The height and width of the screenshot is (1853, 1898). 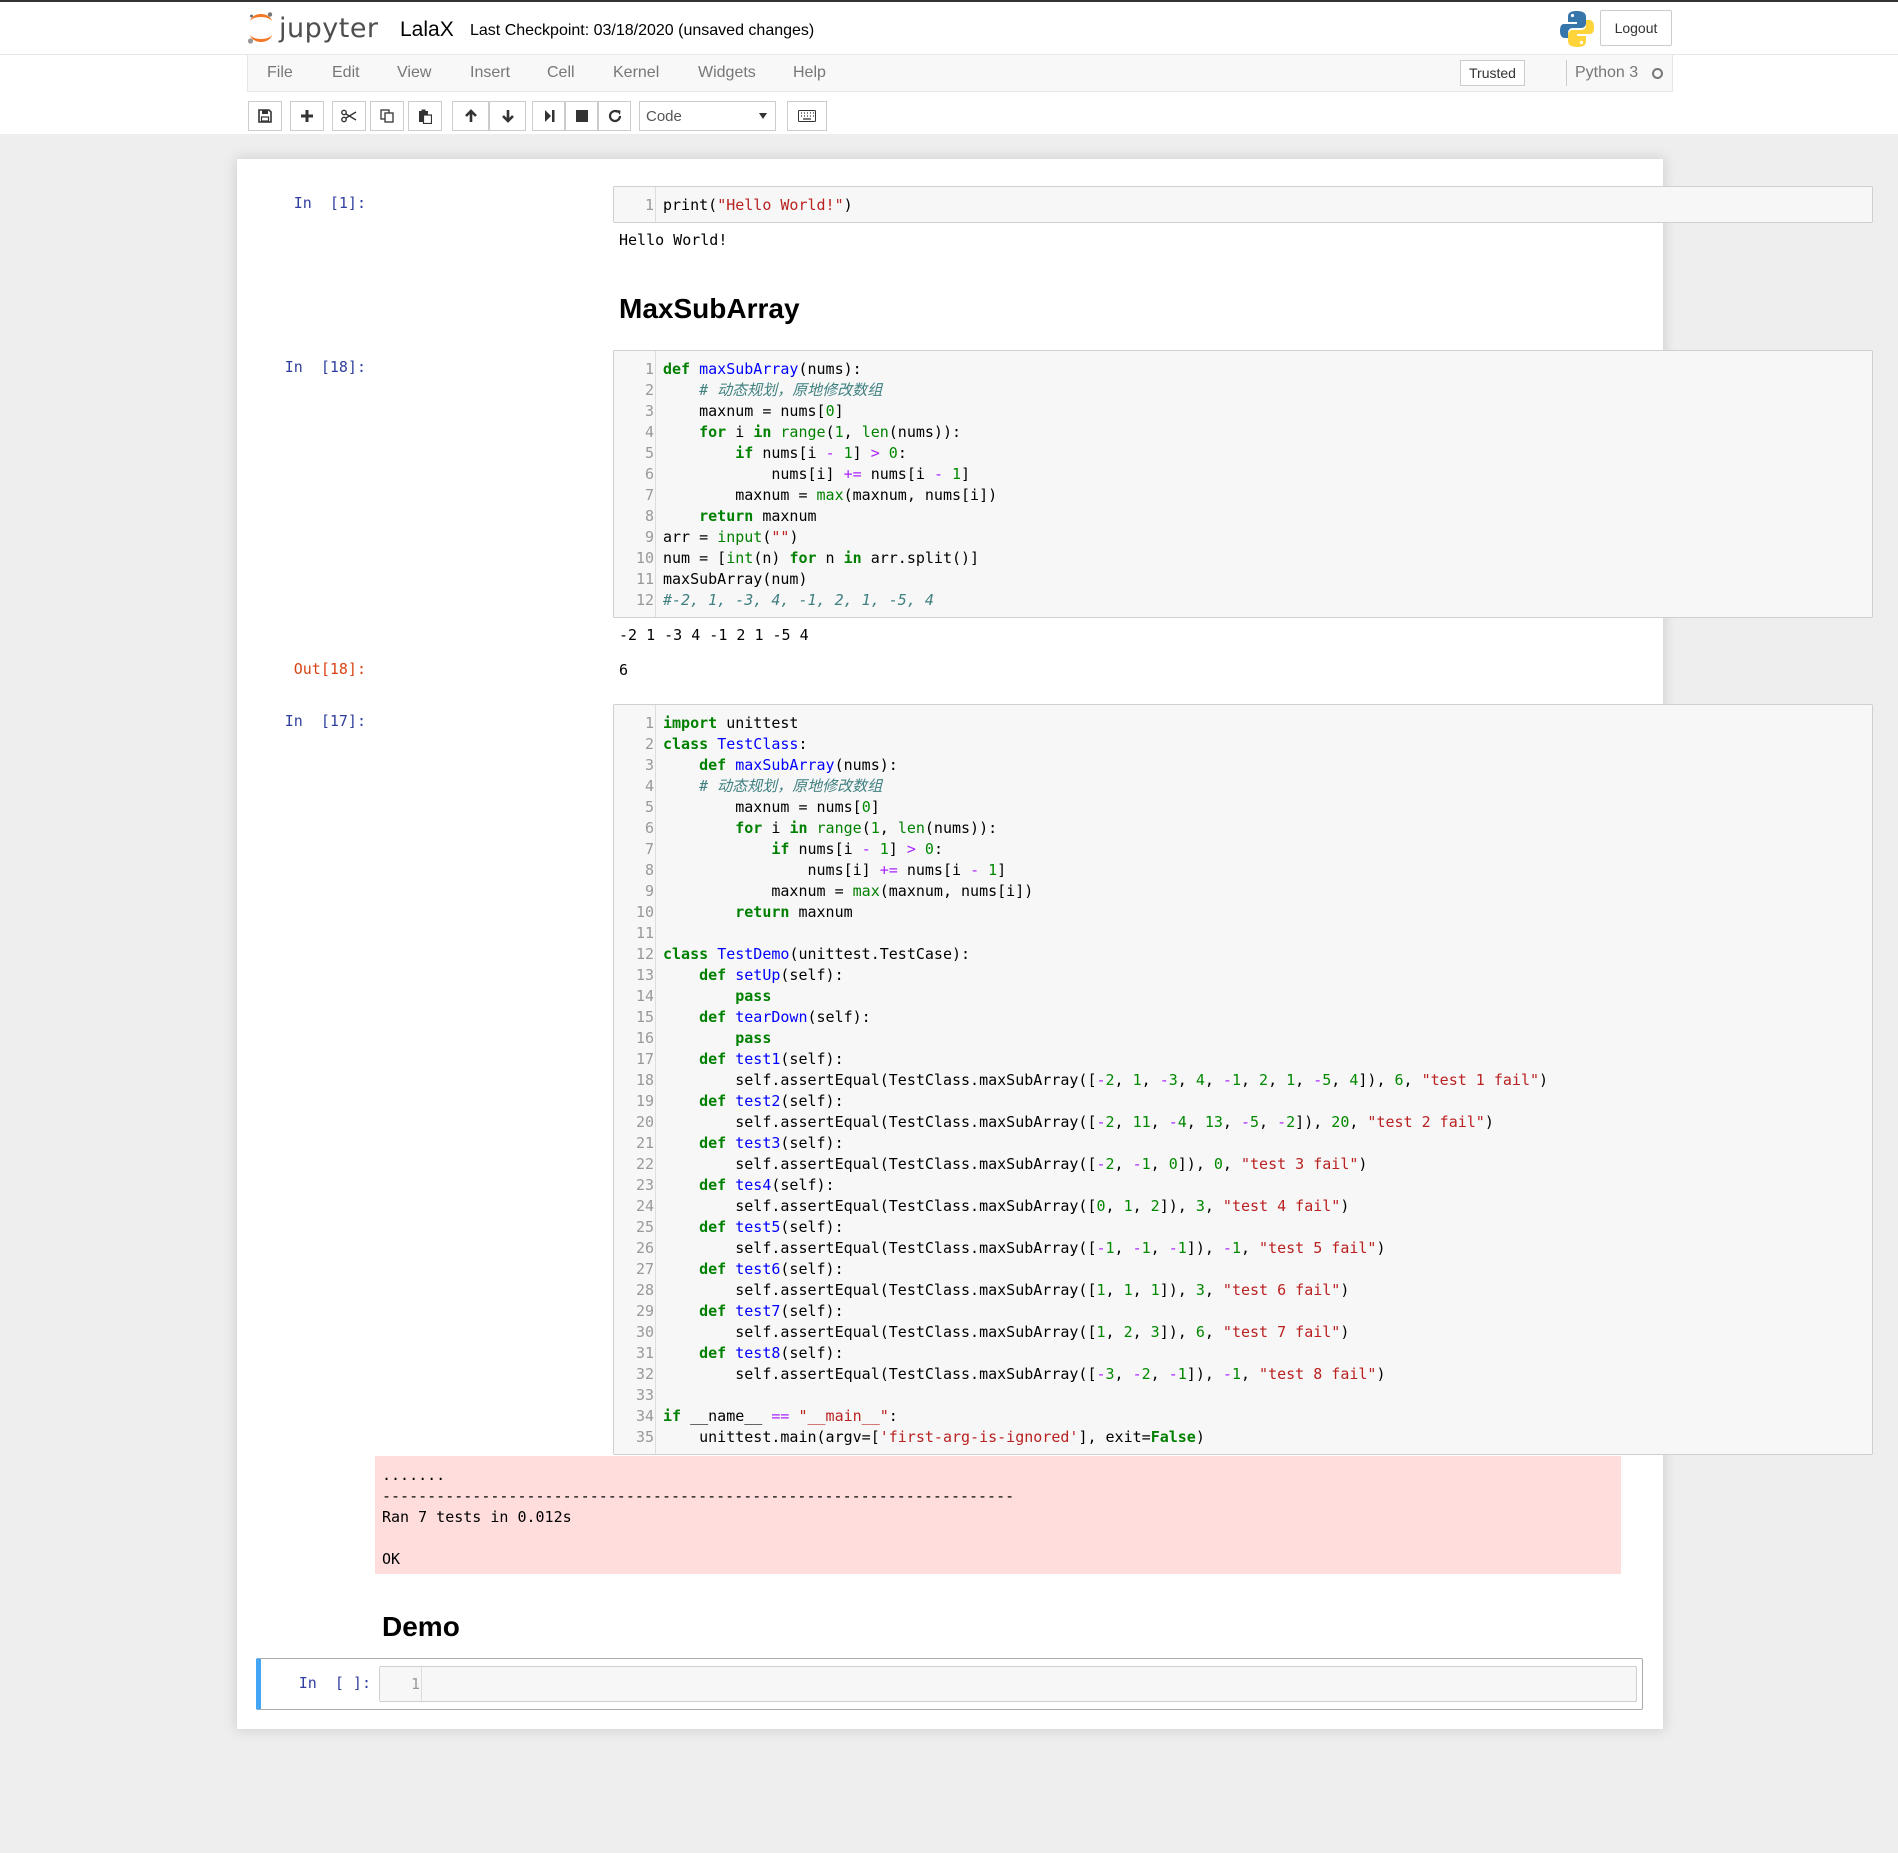 I want to click on code-line: 9 arr = input(""), so click(x=1243, y=537).